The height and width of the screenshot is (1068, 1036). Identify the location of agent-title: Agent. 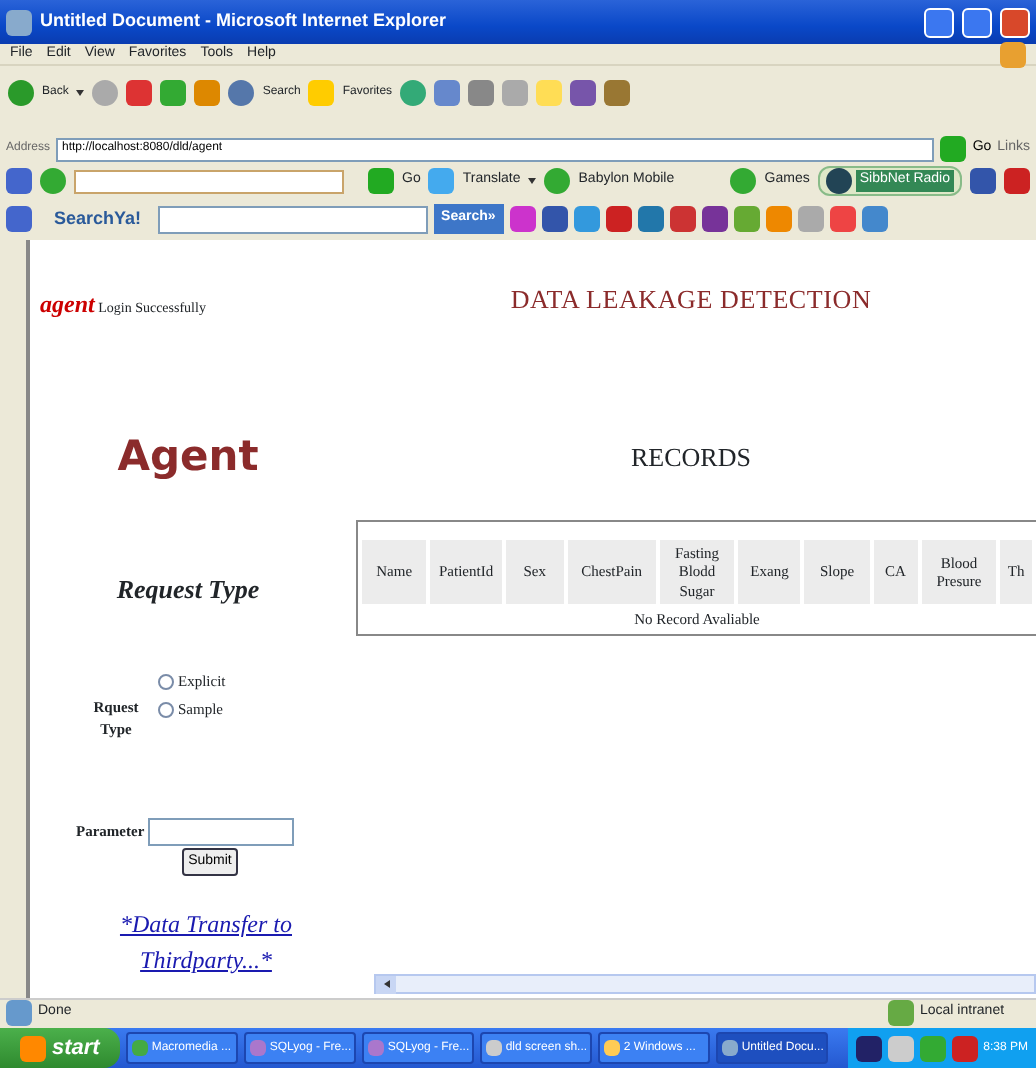
(188, 457).